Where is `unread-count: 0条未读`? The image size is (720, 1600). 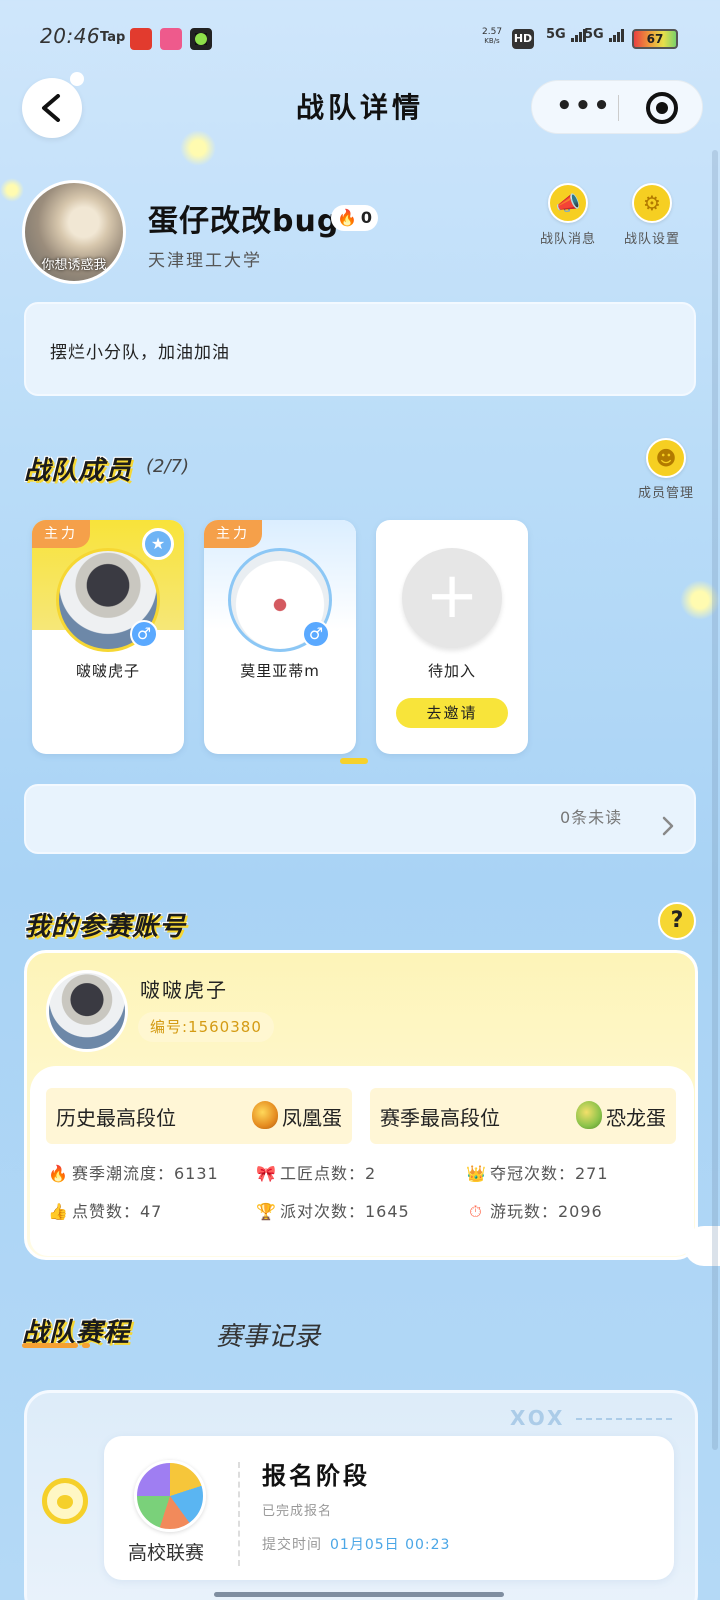
unread-count: 0条未读 is located at coordinates (591, 817).